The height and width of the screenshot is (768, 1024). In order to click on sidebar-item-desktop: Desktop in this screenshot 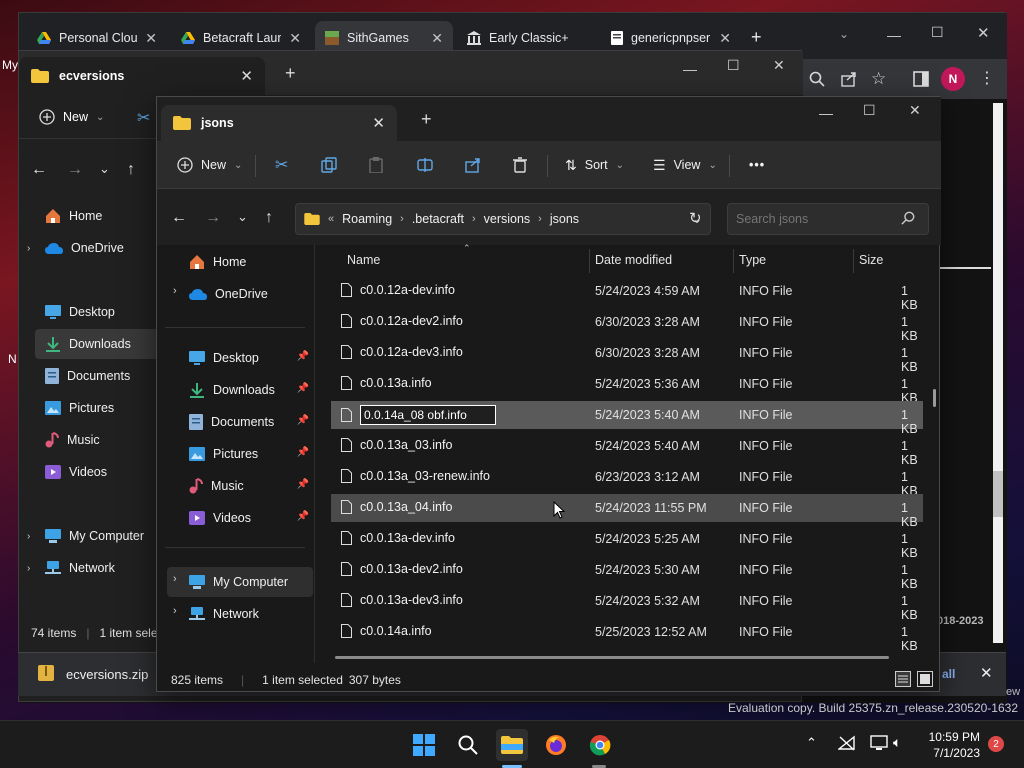, I will do `click(105, 312)`.